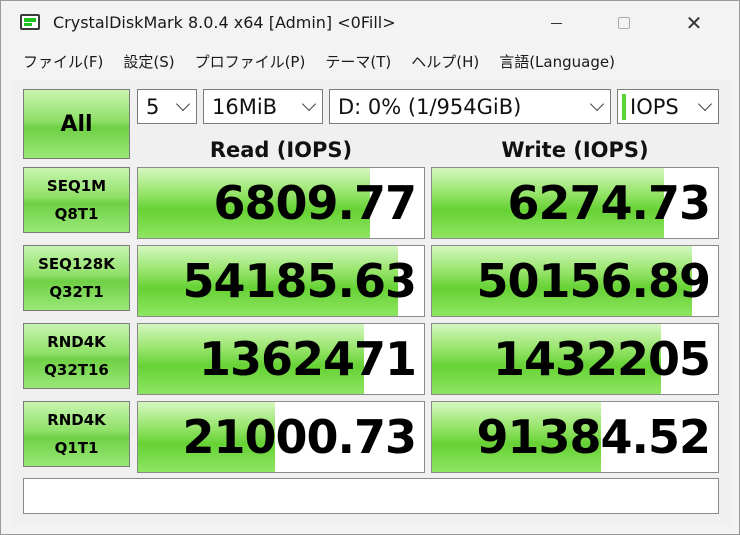  I want to click on test-name: SEQ1M, so click(76, 186).